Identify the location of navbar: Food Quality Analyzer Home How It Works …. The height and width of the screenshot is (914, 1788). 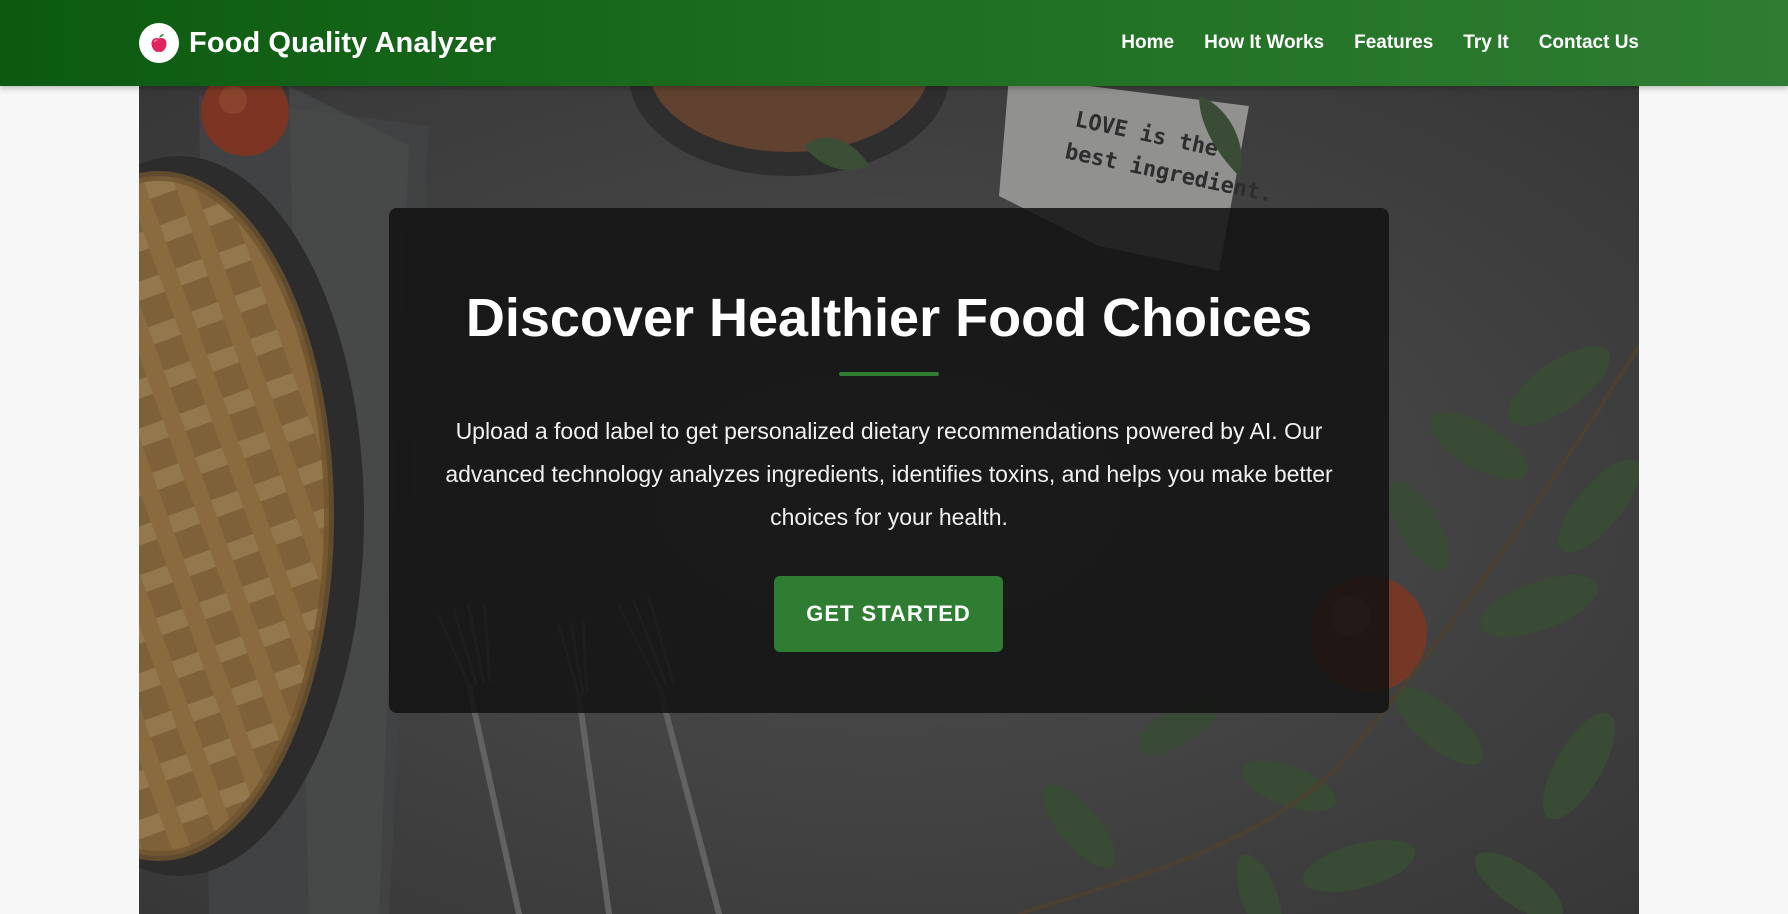
(894, 43).